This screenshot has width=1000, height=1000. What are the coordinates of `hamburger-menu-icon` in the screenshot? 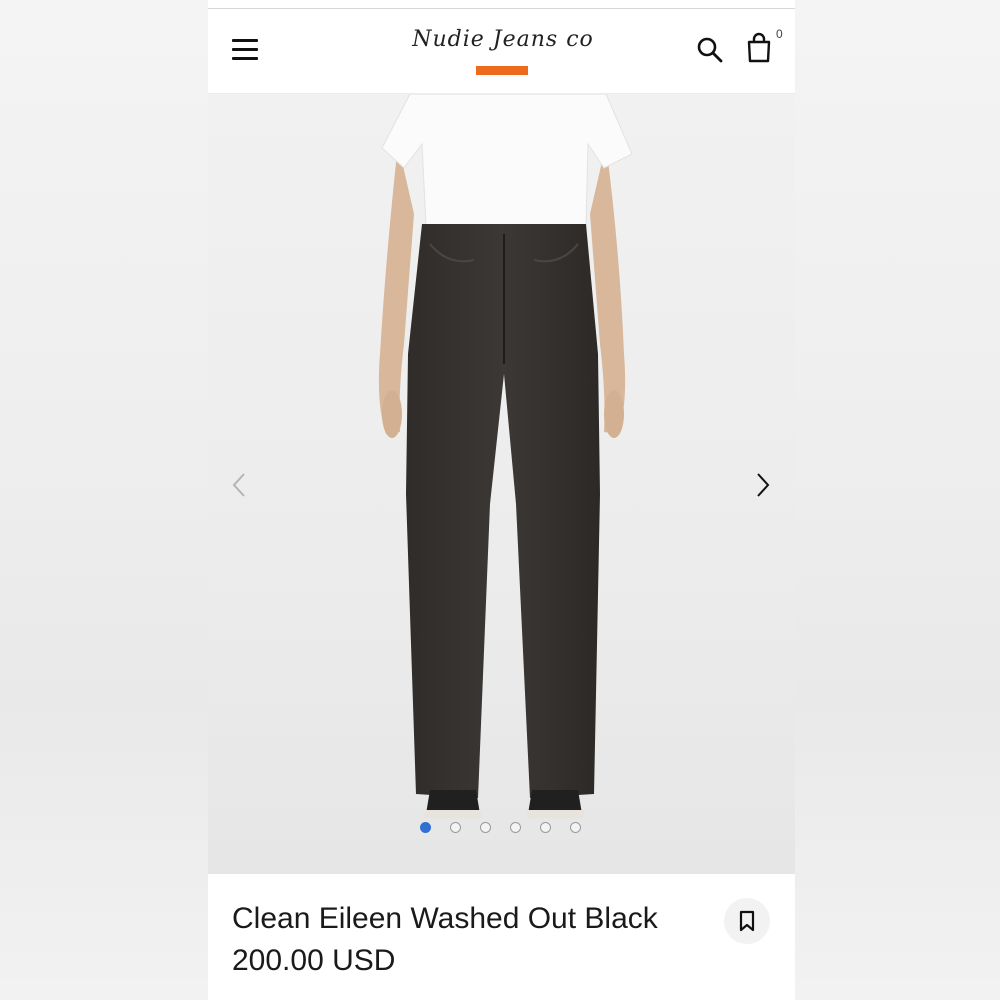 It's located at (245, 50).